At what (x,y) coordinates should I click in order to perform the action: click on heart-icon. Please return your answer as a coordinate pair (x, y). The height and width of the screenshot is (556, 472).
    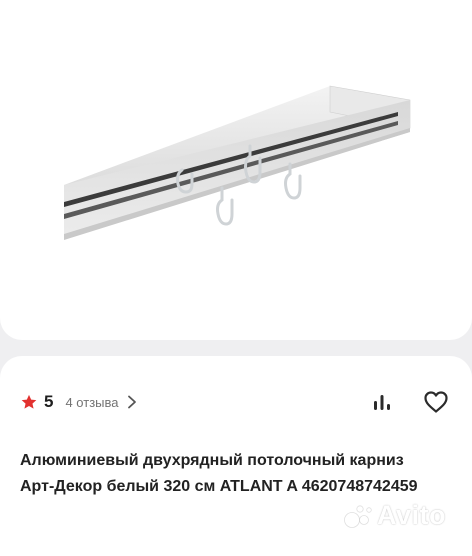
    Looking at the image, I should click on (436, 402).